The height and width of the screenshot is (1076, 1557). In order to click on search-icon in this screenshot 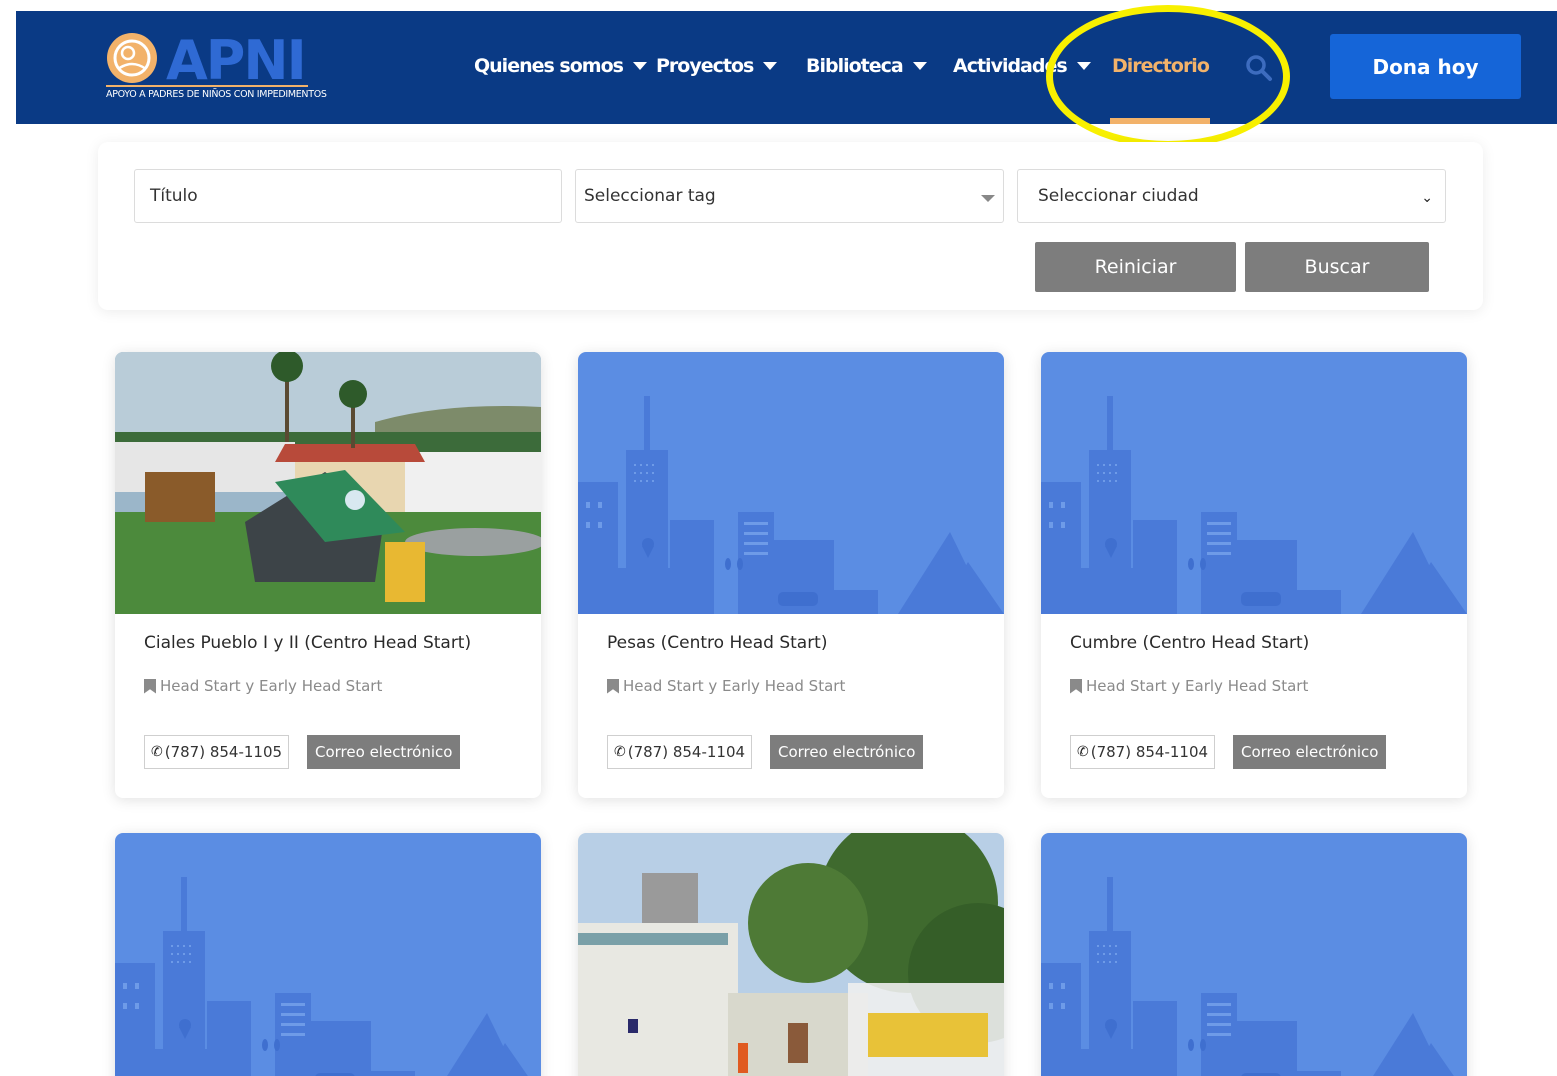, I will do `click(1259, 68)`.